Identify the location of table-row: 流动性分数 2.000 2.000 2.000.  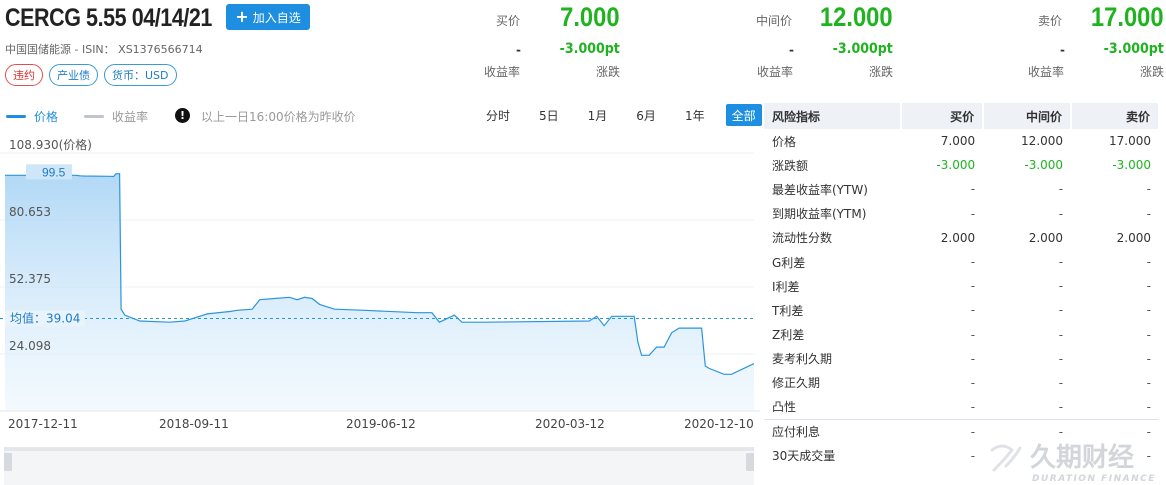
(961, 238).